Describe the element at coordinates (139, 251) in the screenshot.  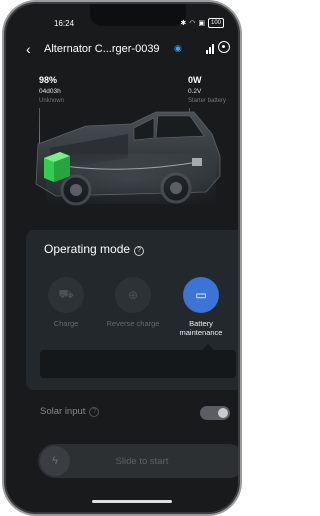
I see `help-icon: ?` at that location.